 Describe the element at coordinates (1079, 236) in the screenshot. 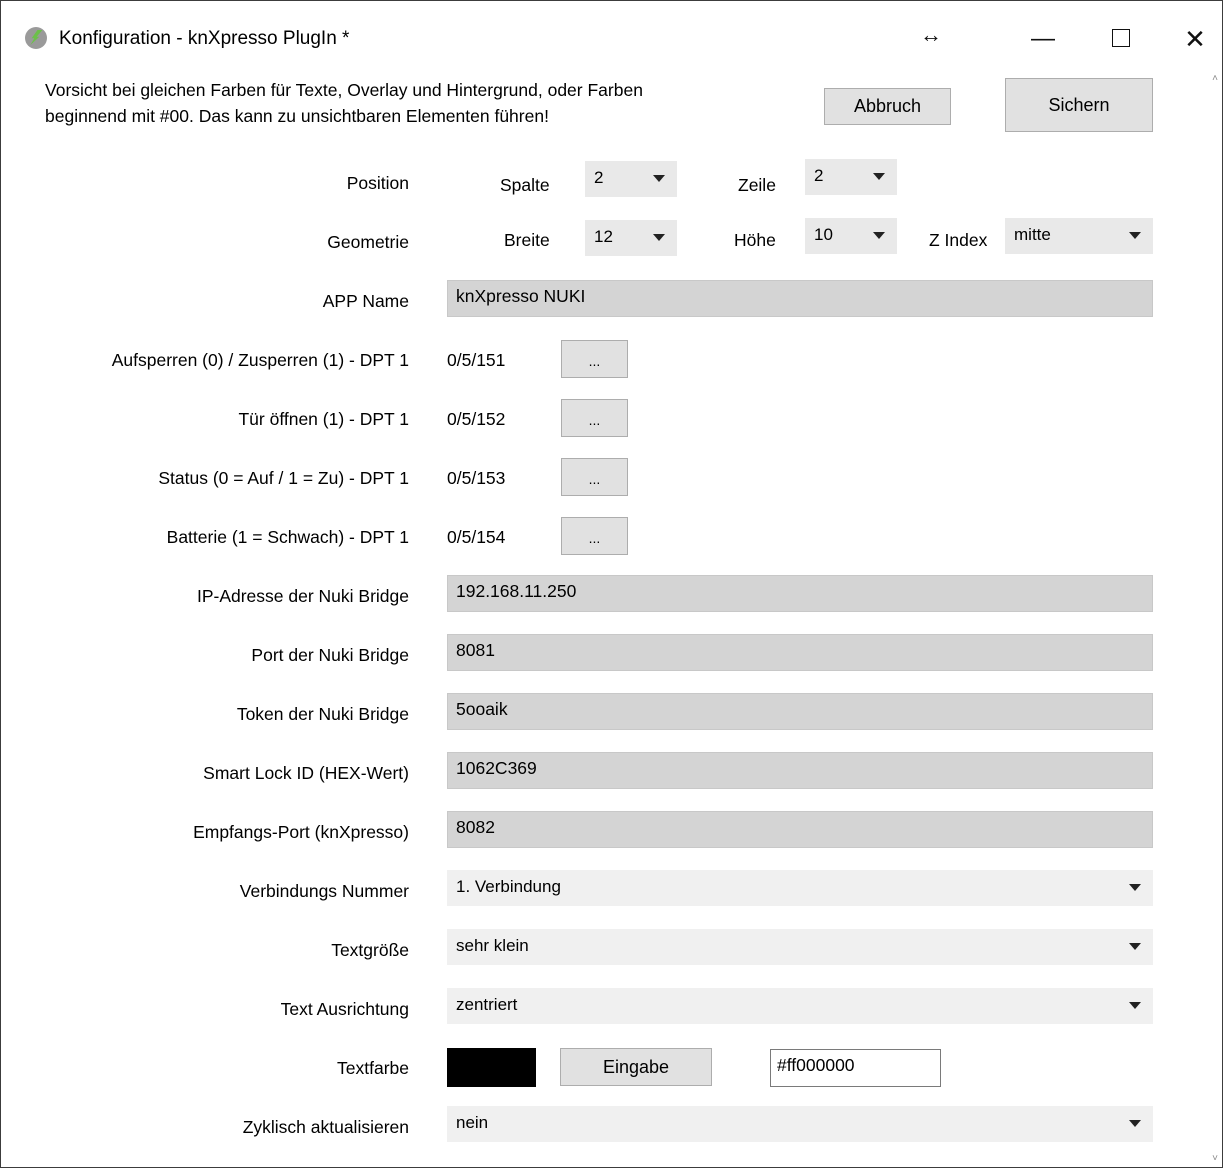

I see `zindex-select: mitte` at that location.